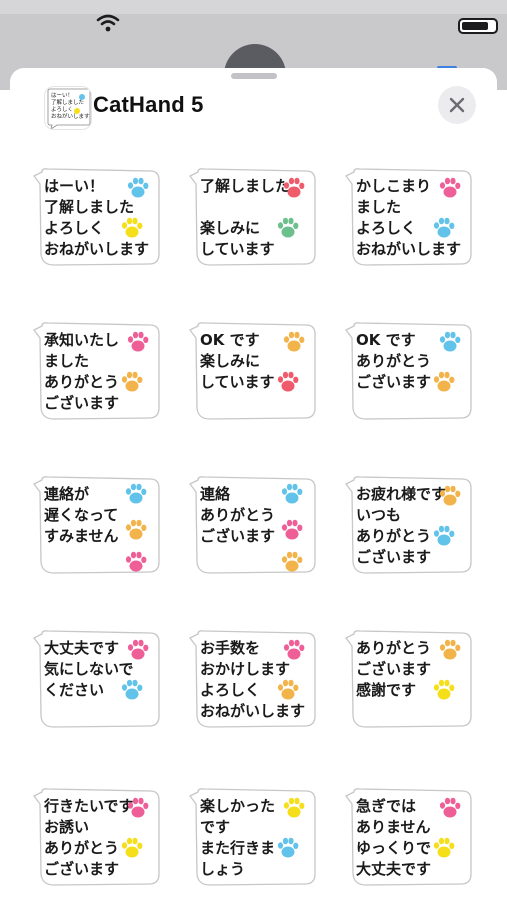 The image size is (507, 900). What do you see at coordinates (98, 372) in the screenshot?
I see `sticker-item: 承知いたし ました ありがとう ございます` at bounding box center [98, 372].